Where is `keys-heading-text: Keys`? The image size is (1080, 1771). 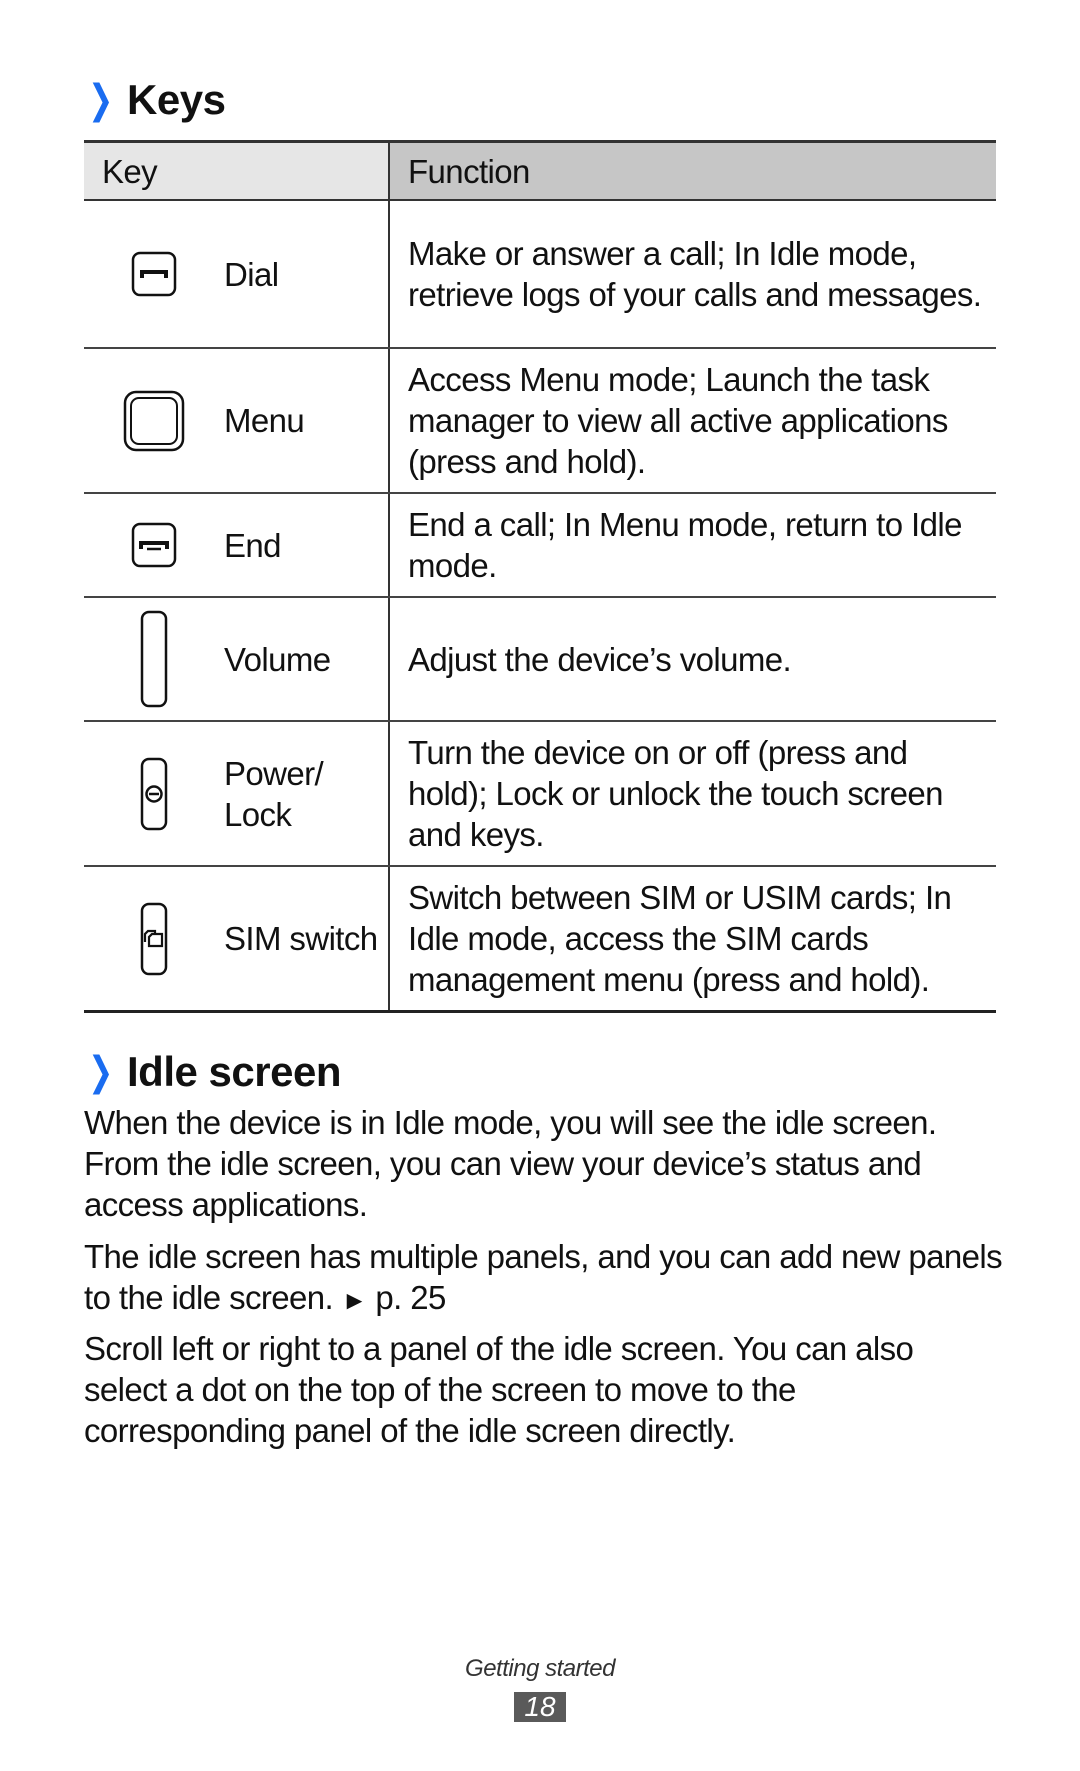 keys-heading-text: Keys is located at coordinates (176, 99).